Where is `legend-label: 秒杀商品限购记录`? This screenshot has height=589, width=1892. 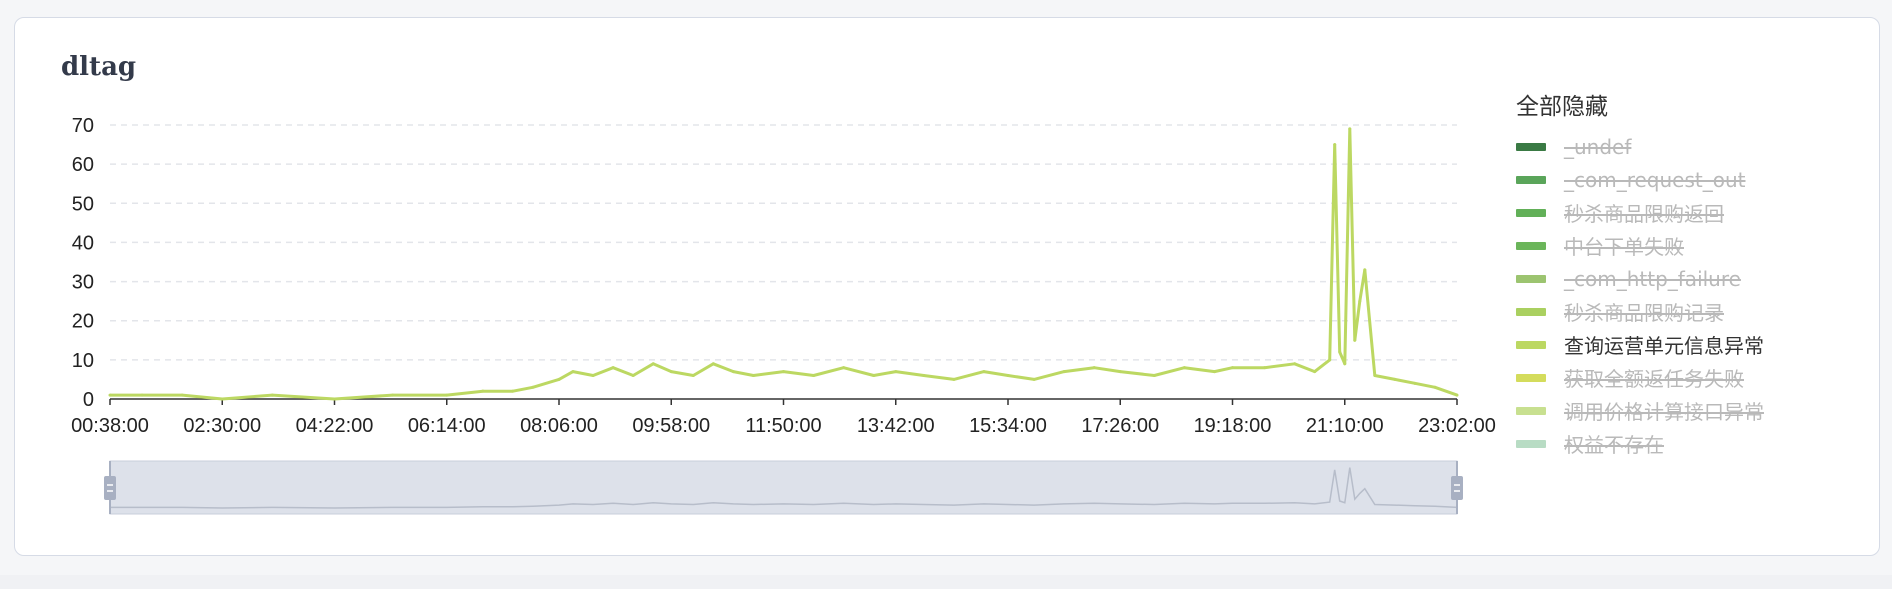
legend-label: 秒杀商品限购记录 is located at coordinates (1644, 313).